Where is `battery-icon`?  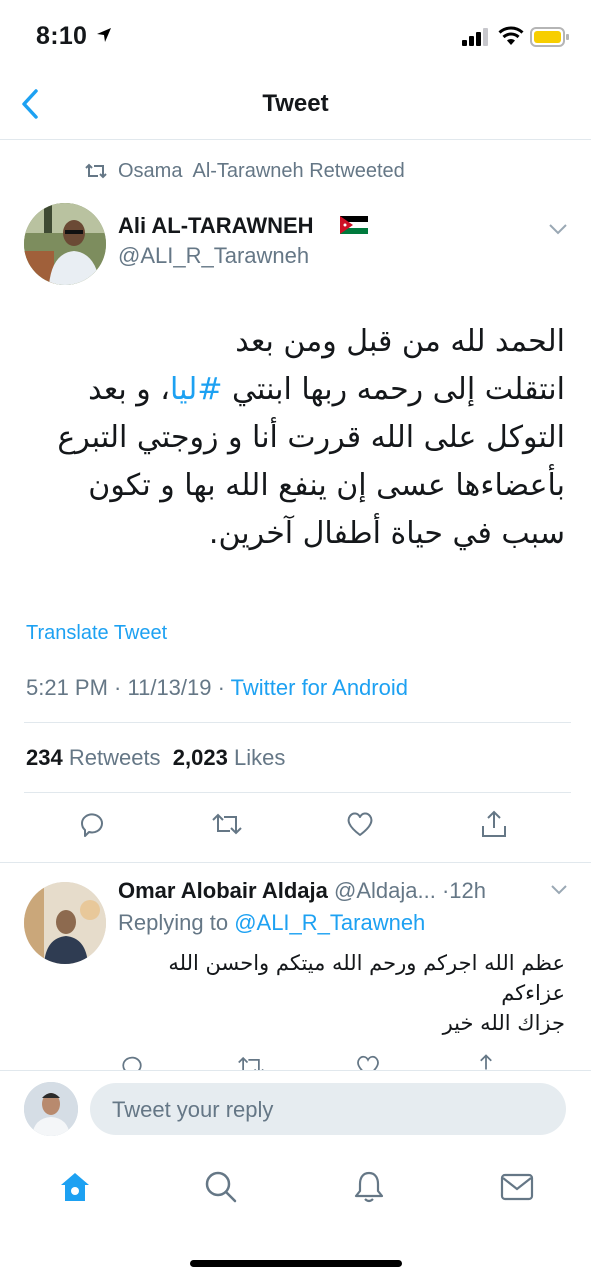 battery-icon is located at coordinates (549, 37).